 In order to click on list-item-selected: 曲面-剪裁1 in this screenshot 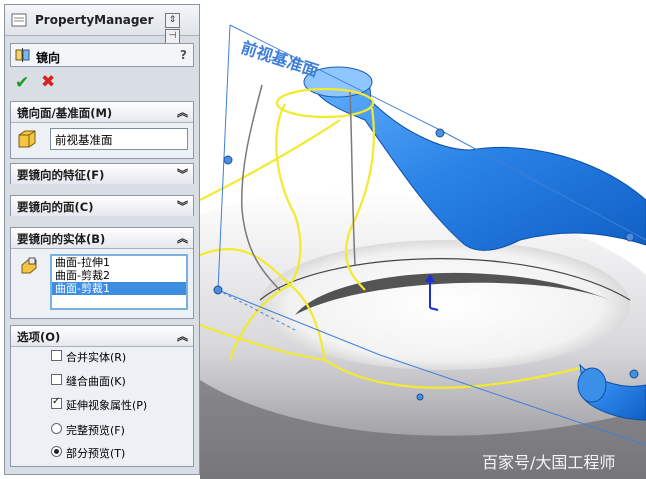, I will do `click(119, 288)`.